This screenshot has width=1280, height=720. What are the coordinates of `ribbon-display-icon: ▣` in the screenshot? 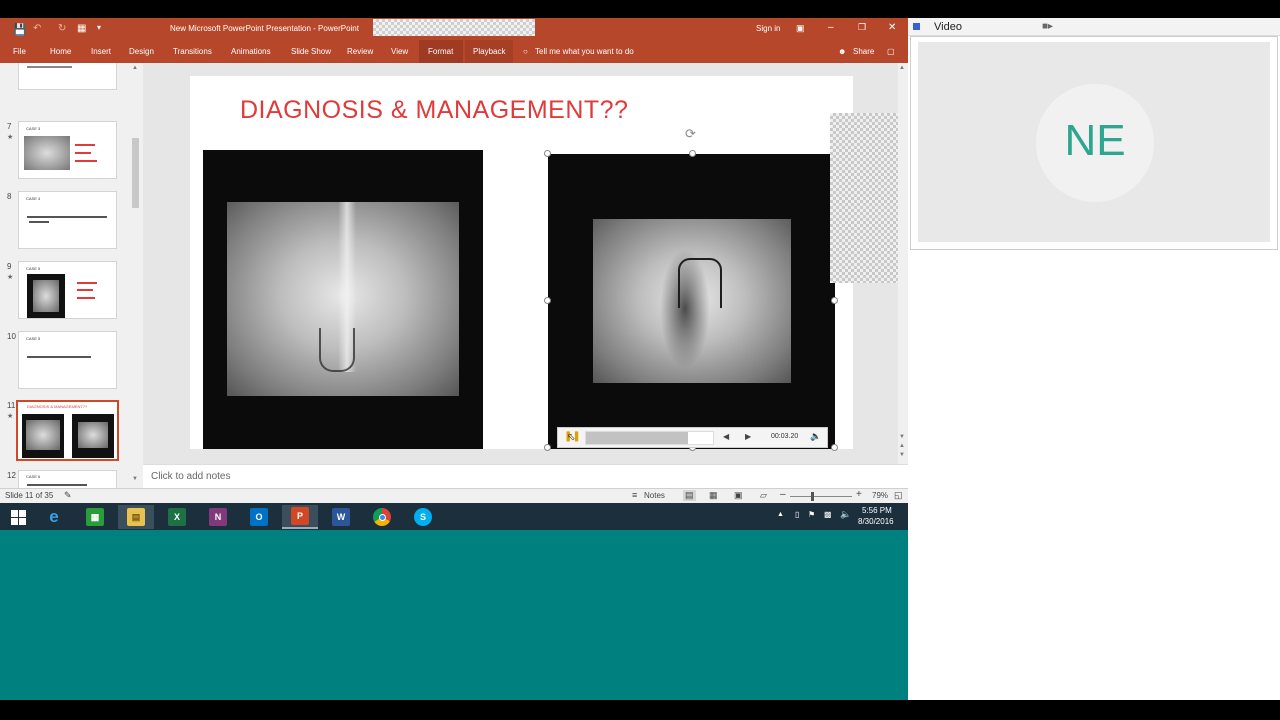 It's located at (800, 28).